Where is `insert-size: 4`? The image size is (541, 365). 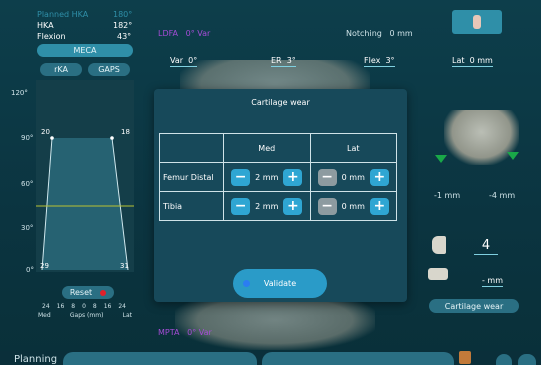 insert-size: 4 is located at coordinates (486, 246).